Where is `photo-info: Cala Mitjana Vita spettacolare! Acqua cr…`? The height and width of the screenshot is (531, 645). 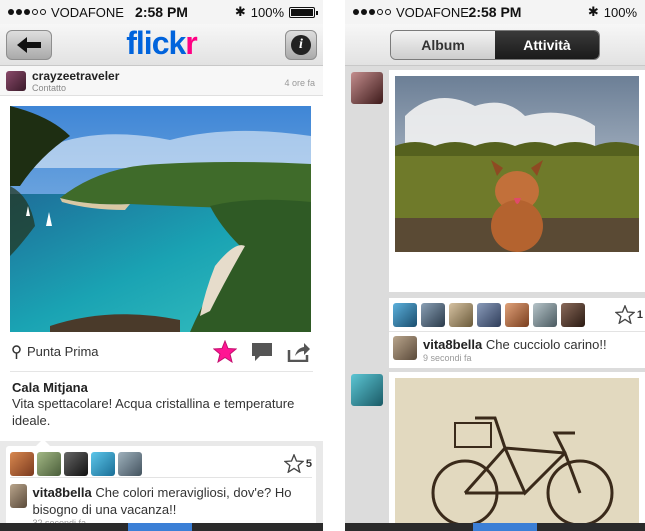
photo-info: Cala Mitjana Vita spettacolare! Acqua cr… is located at coordinates (161, 406).